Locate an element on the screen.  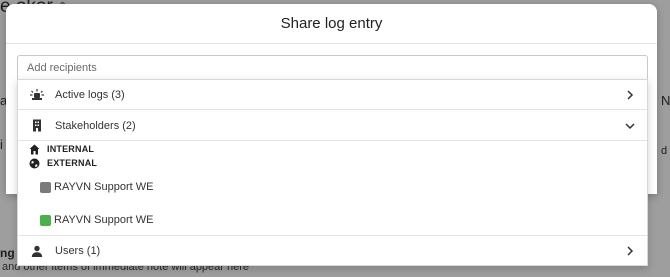
background-heading: ng is located at coordinates (7, 253).